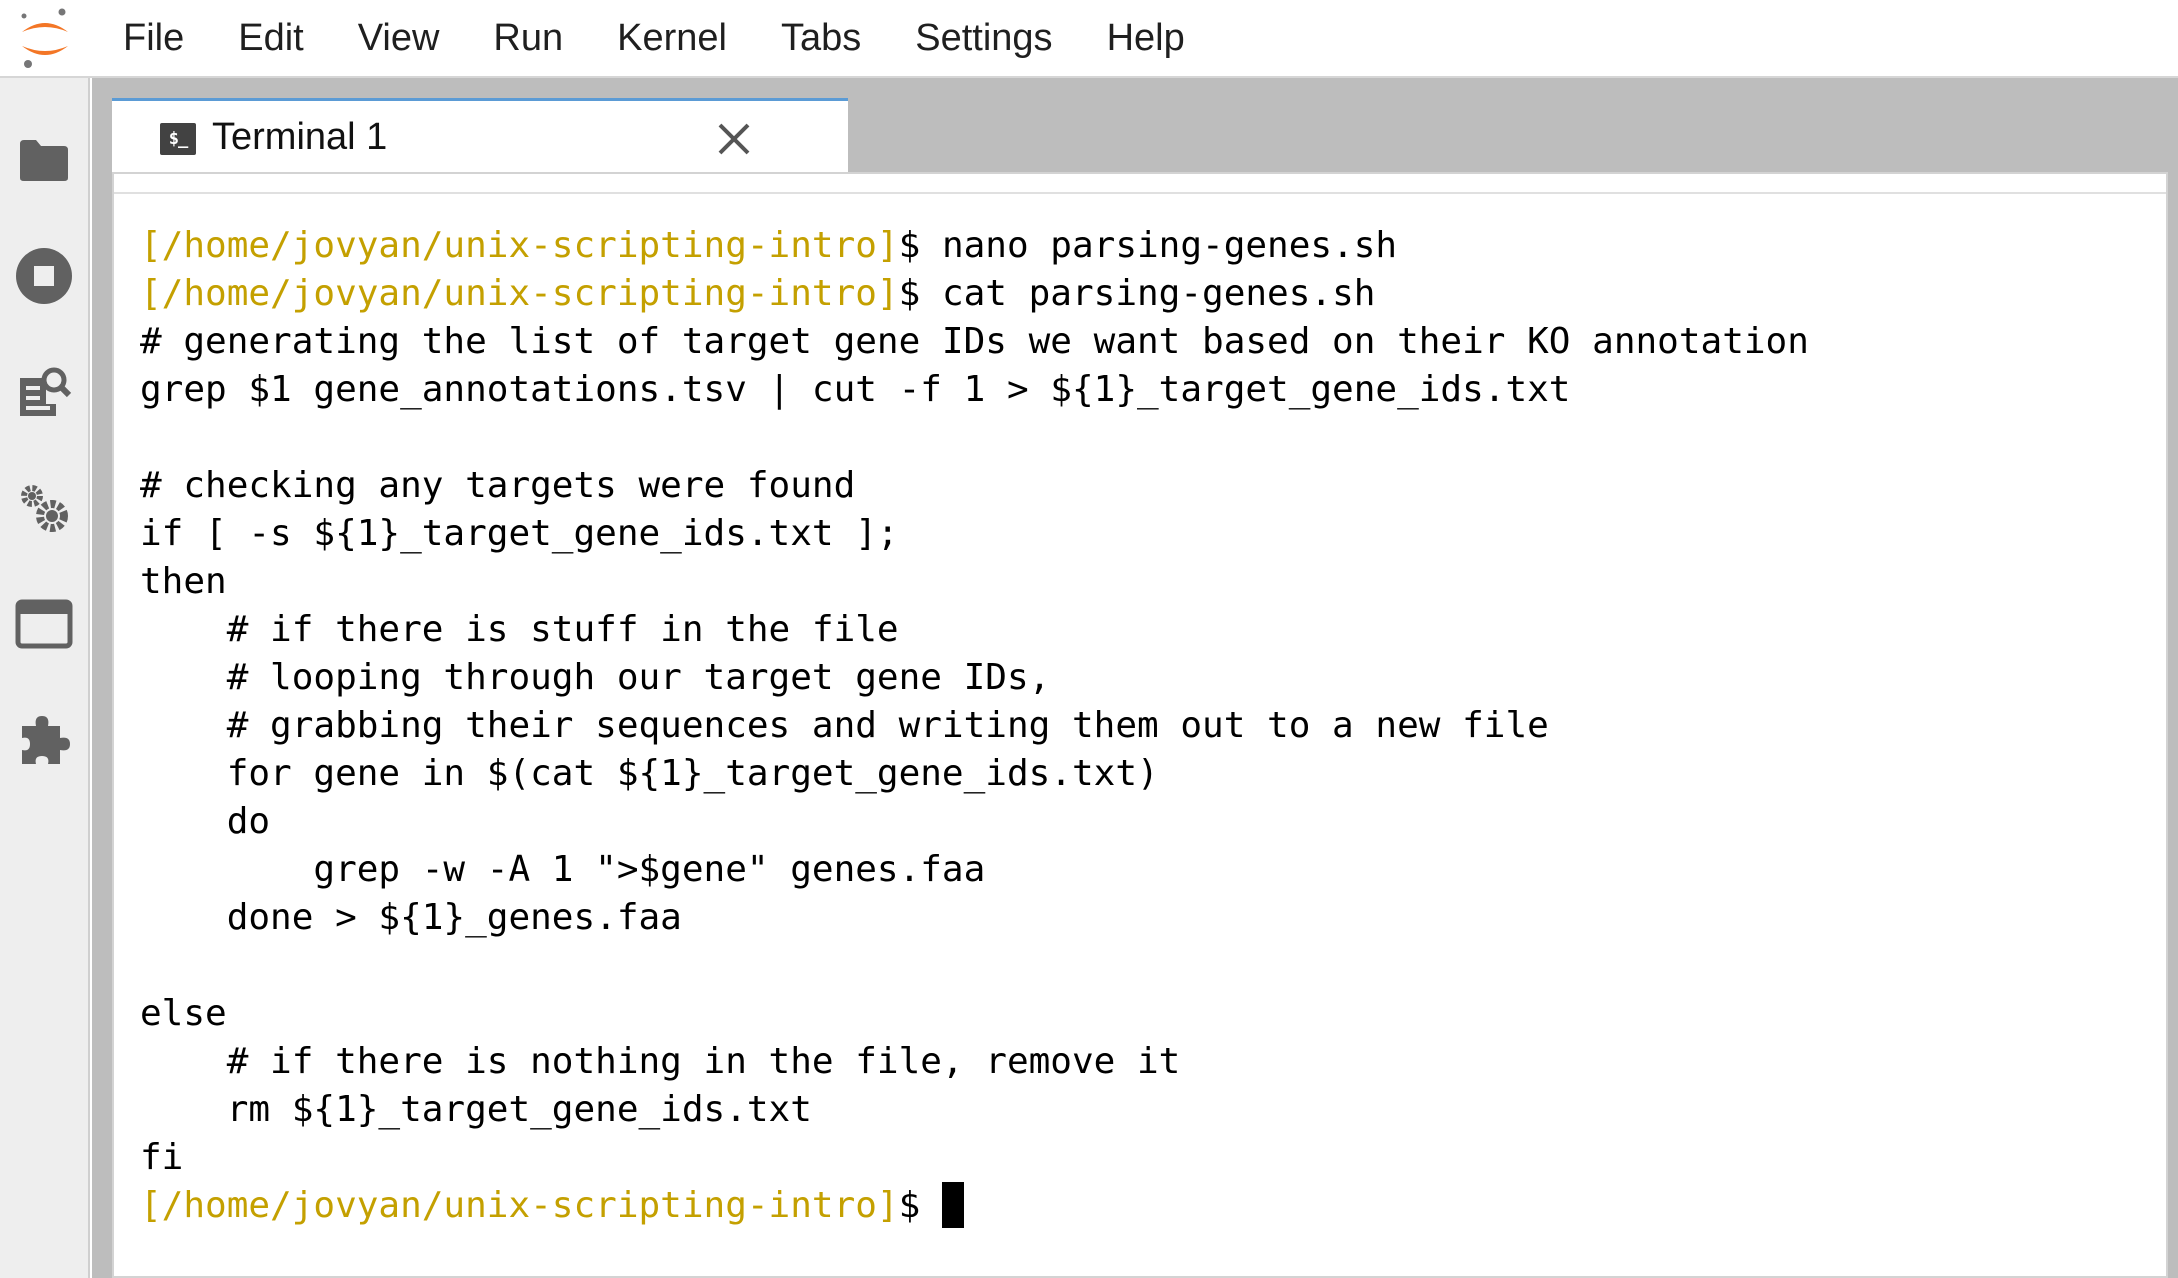 The image size is (2178, 1278). Describe the element at coordinates (519, 629) in the screenshot. I see `terminal-text: # if there is stuff in the file` at that location.